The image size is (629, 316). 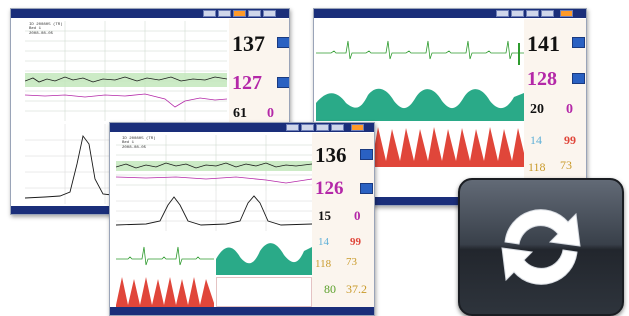 What do you see at coordinates (165, 293) in the screenshot?
I see `resp-trace` at bounding box center [165, 293].